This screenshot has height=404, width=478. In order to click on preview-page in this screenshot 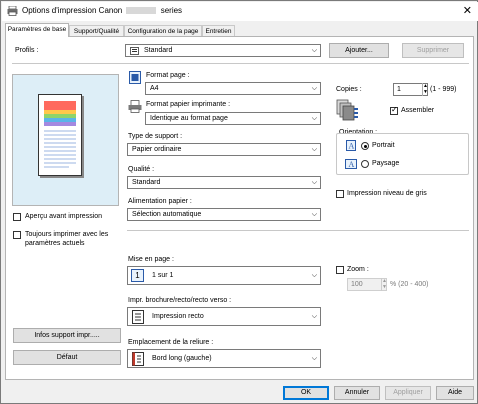, I will do `click(60, 135)`.